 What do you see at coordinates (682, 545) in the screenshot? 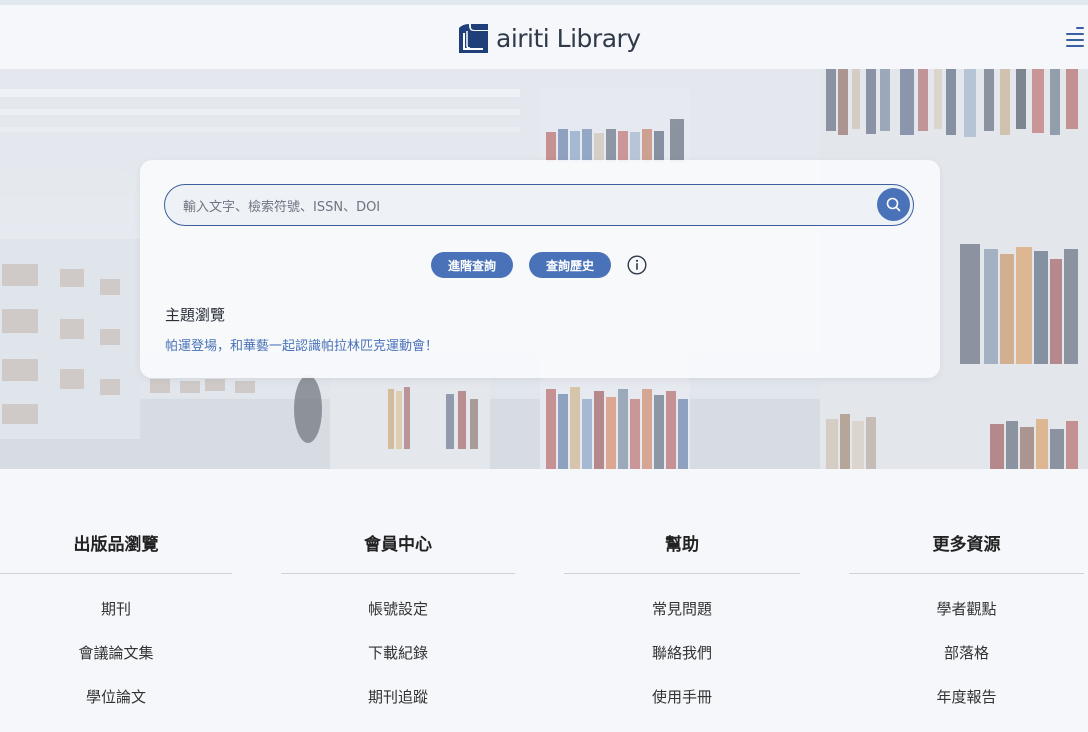
I see `footer-column-title: 幫助` at bounding box center [682, 545].